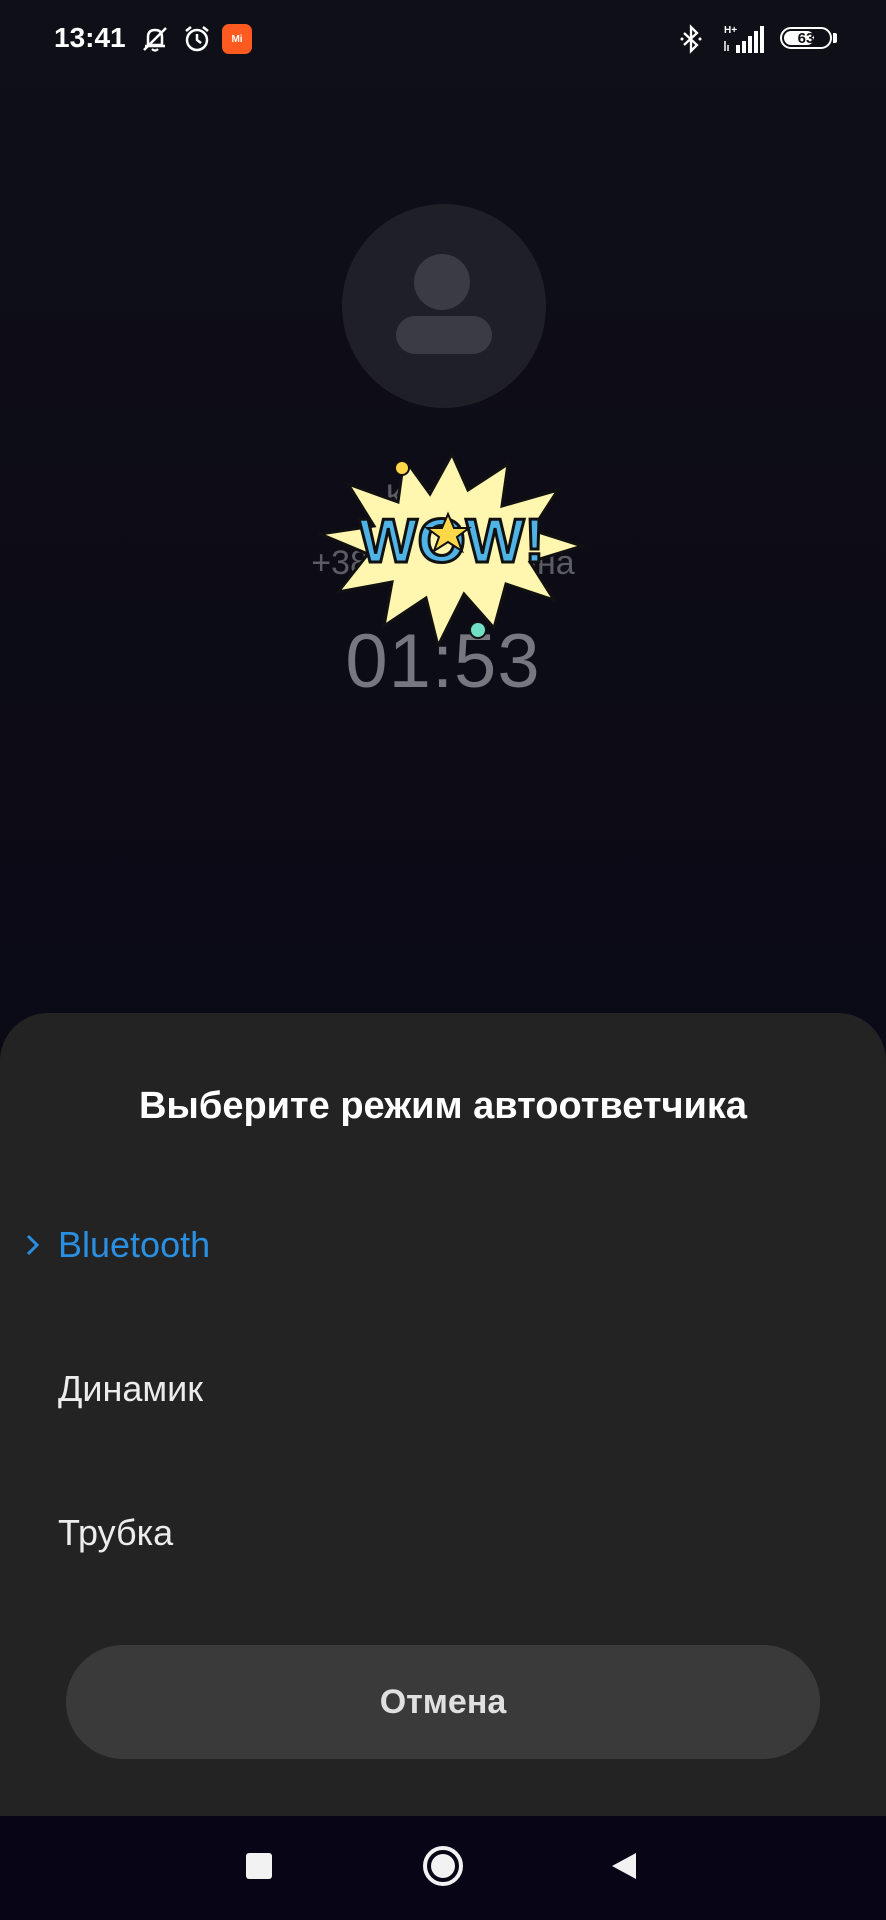  What do you see at coordinates (835, 38) in the screenshot?
I see `battery-nub` at bounding box center [835, 38].